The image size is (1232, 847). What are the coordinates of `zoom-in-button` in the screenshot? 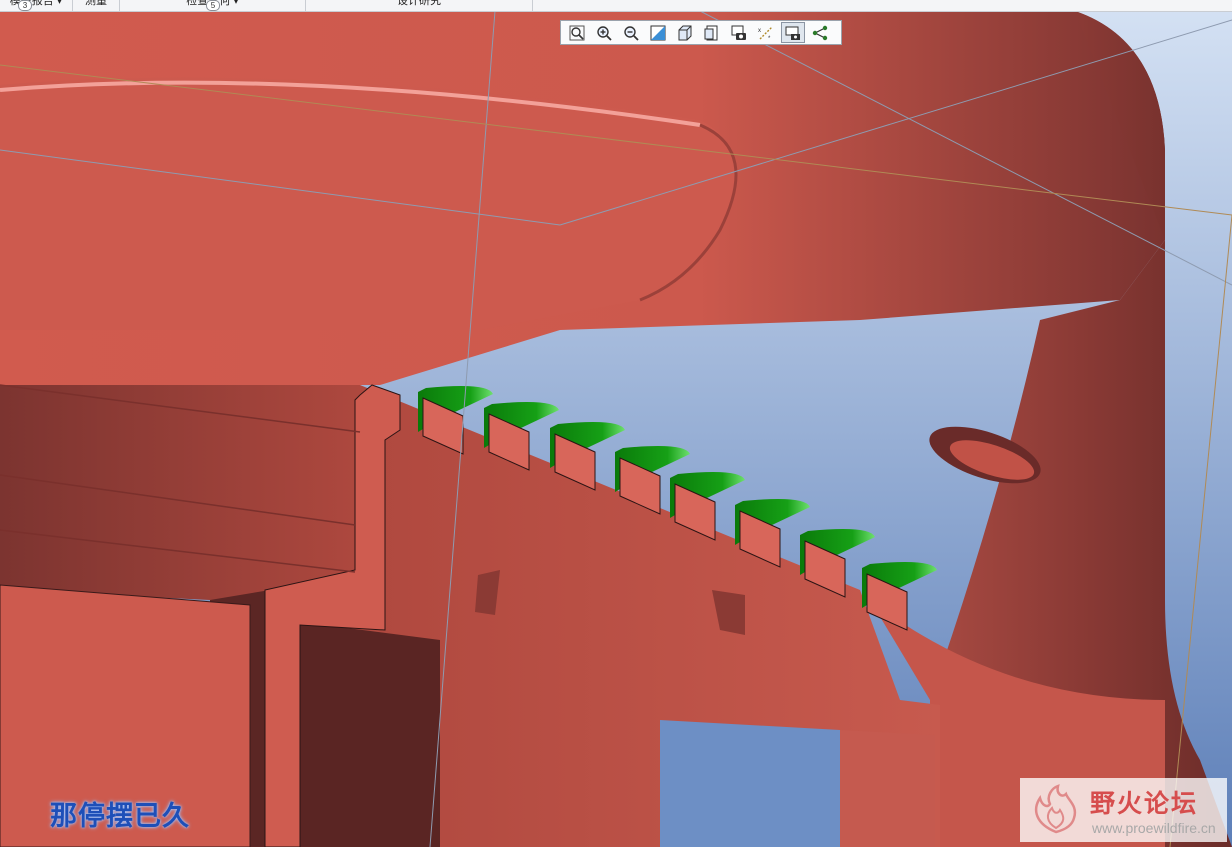 It's located at (604, 32).